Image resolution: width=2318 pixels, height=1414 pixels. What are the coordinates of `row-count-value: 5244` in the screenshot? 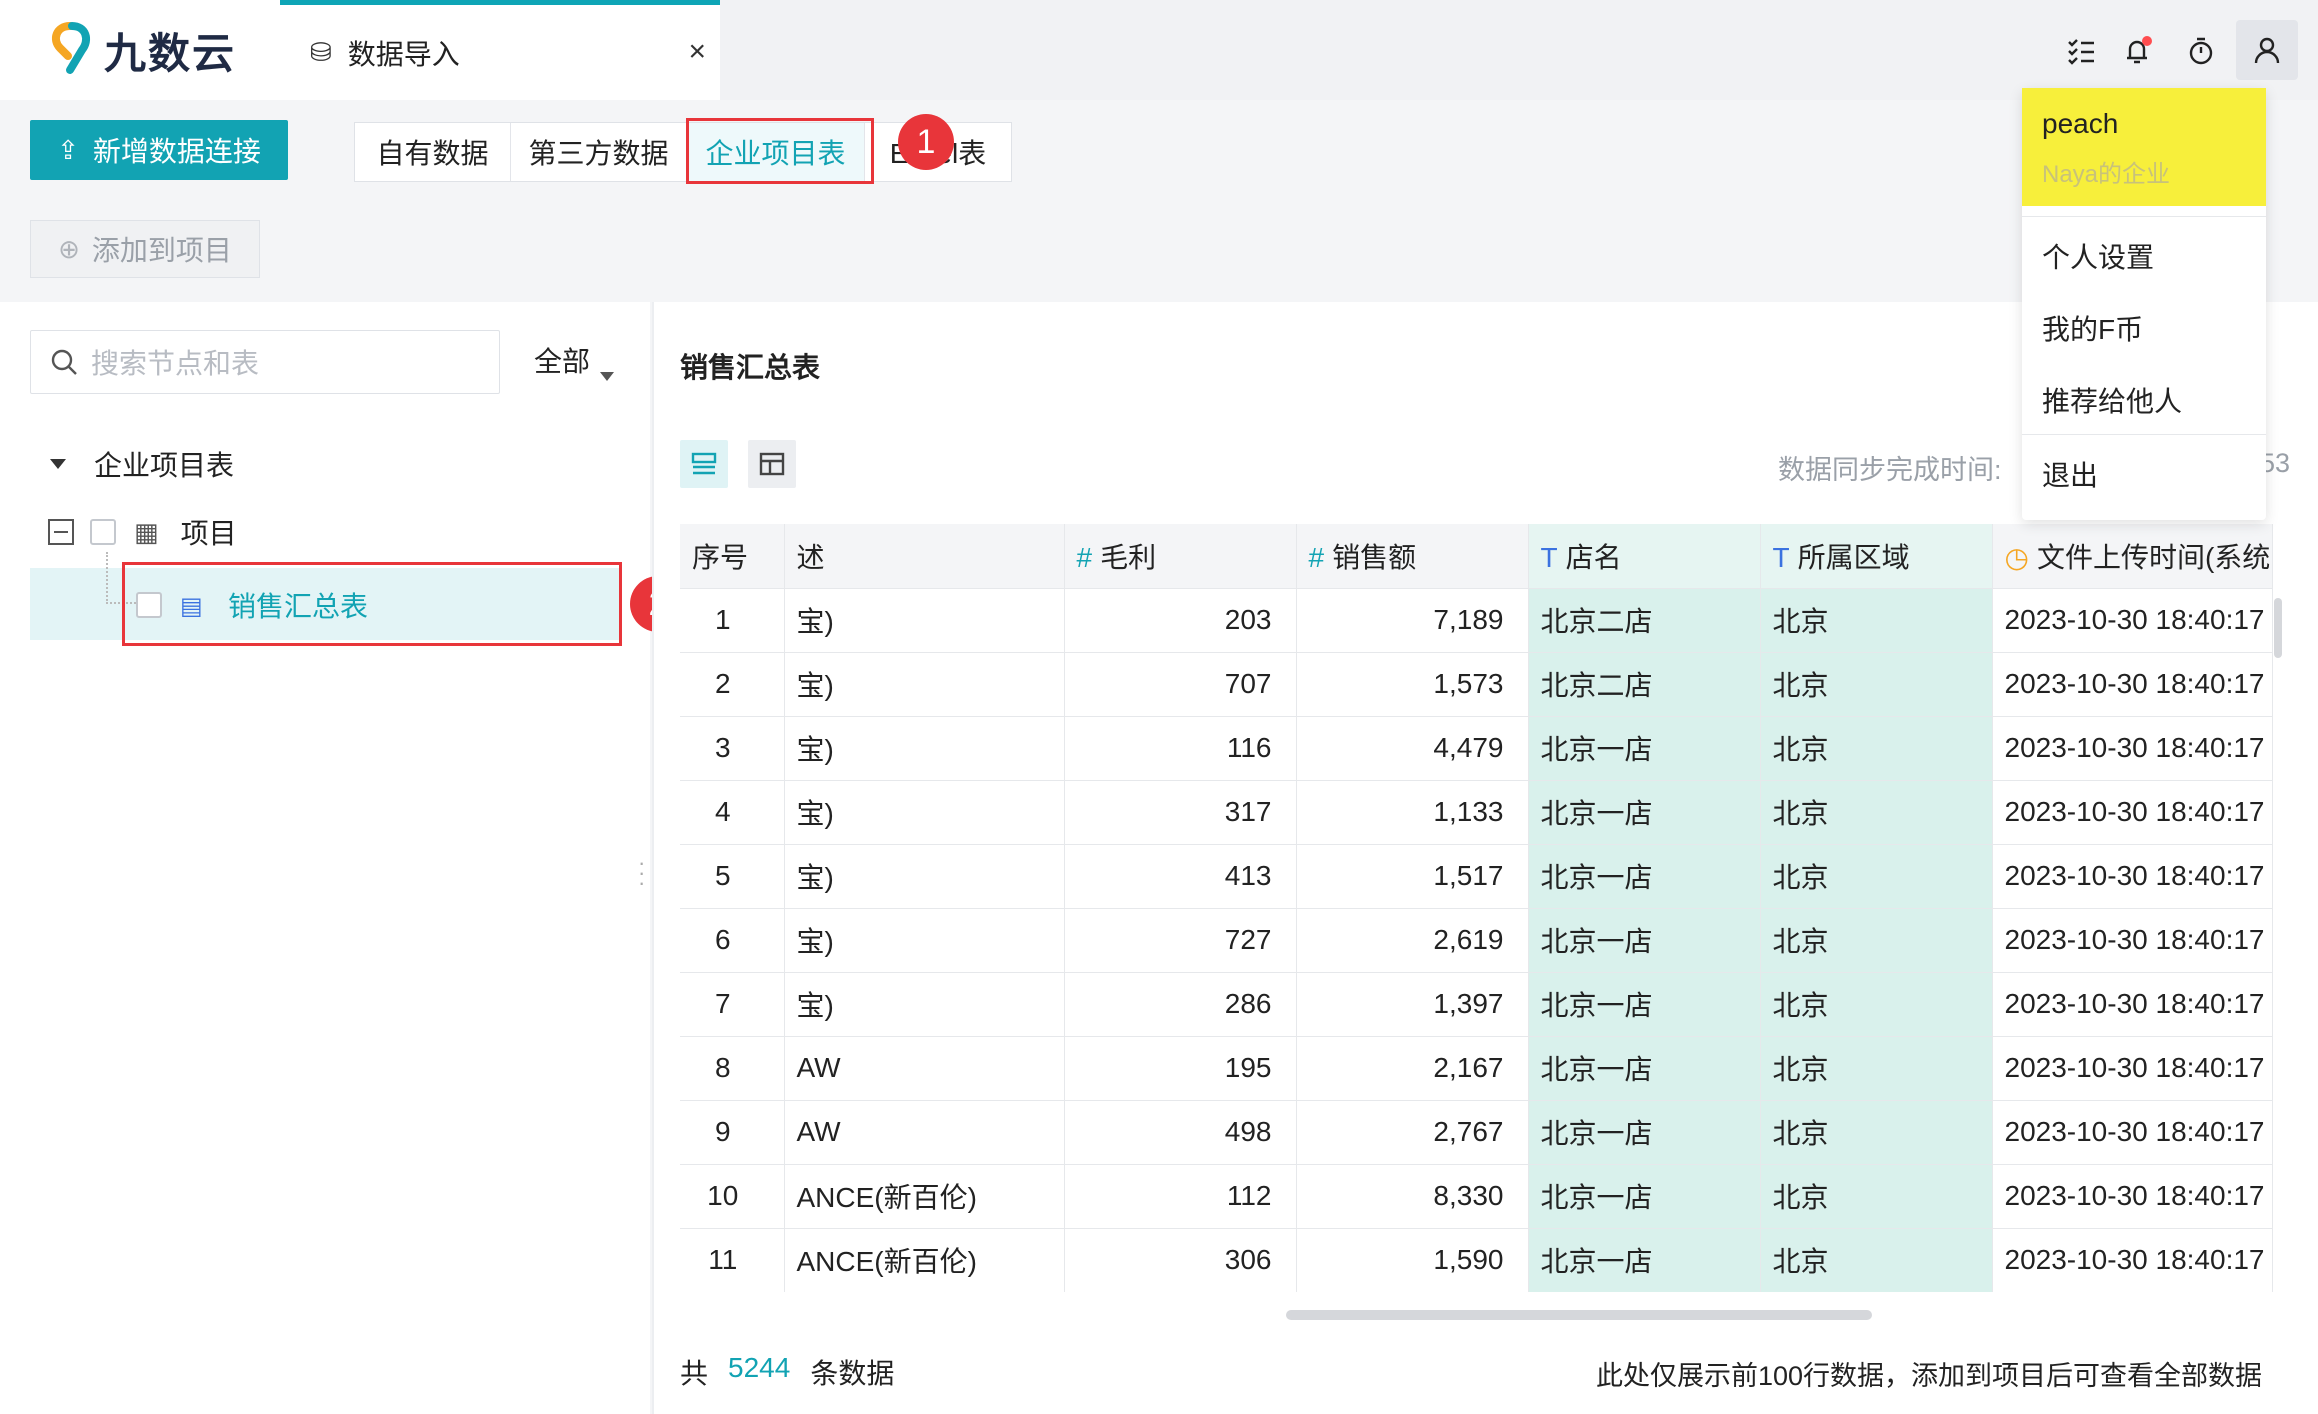 It's located at (759, 1367).